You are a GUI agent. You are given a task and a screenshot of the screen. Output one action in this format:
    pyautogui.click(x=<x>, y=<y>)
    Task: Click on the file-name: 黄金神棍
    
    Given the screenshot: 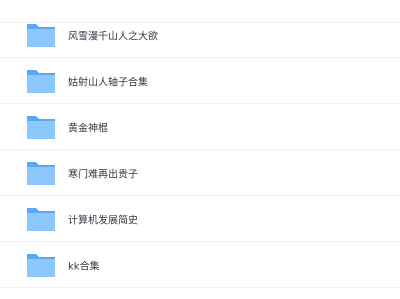 What is the action you would take?
    pyautogui.click(x=88, y=128)
    